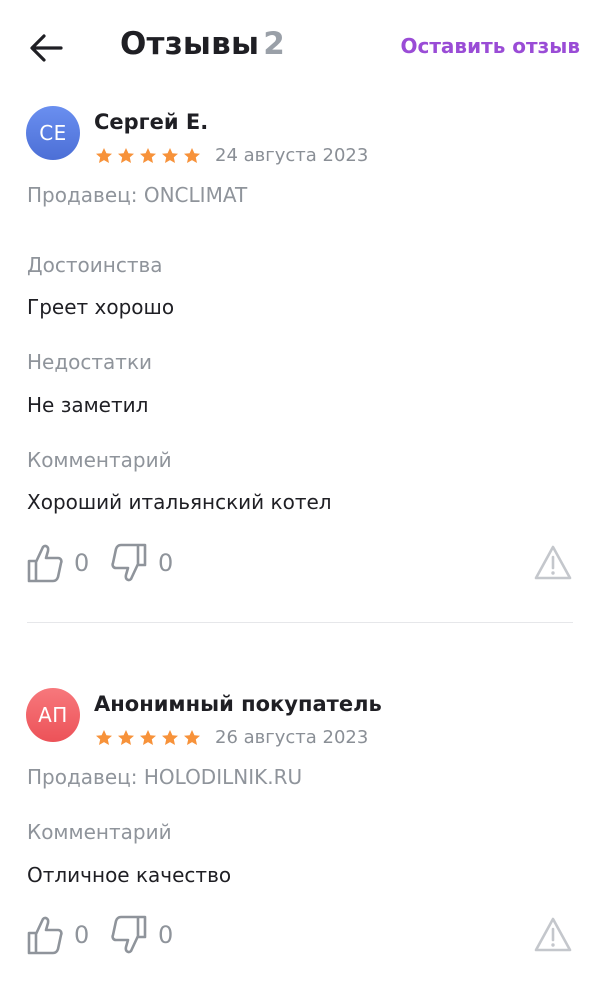 This screenshot has width=600, height=994. What do you see at coordinates (490, 46) in the screenshot?
I see `leave-review-button: Оставить отзыв` at bounding box center [490, 46].